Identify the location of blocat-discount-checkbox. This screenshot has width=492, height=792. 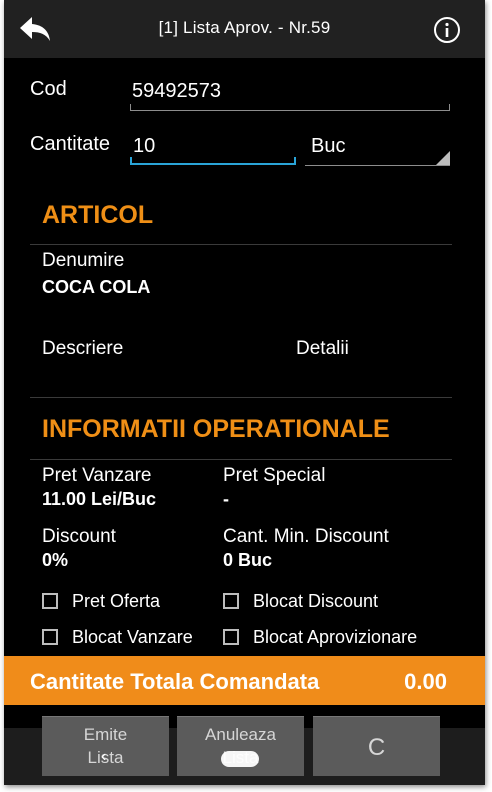
(231, 601).